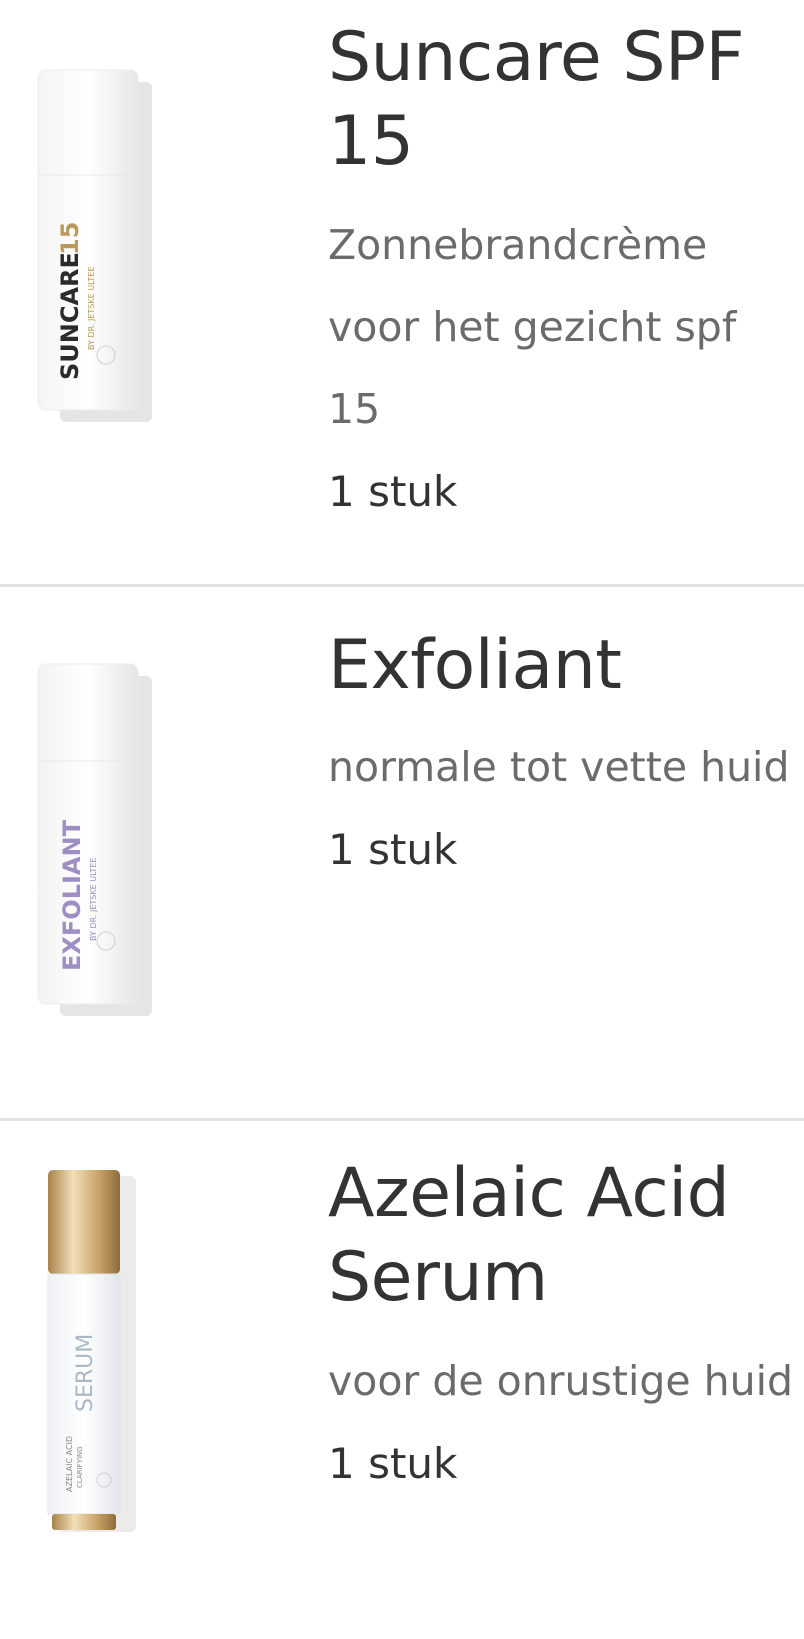 The height and width of the screenshot is (1639, 804). I want to click on product-info: Exfoliant normale tot vette huid 1 stuk, so click(563, 752).